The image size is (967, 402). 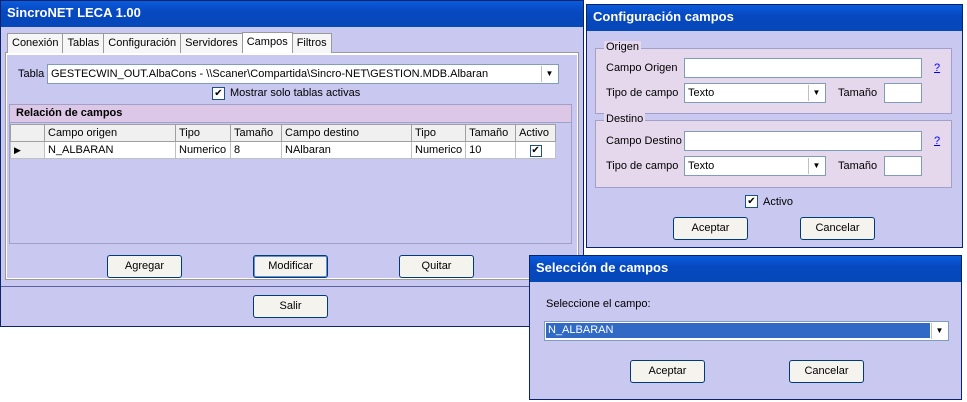 What do you see at coordinates (755, 166) in the screenshot?
I see `tipo-destino-select: Texto ▼` at bounding box center [755, 166].